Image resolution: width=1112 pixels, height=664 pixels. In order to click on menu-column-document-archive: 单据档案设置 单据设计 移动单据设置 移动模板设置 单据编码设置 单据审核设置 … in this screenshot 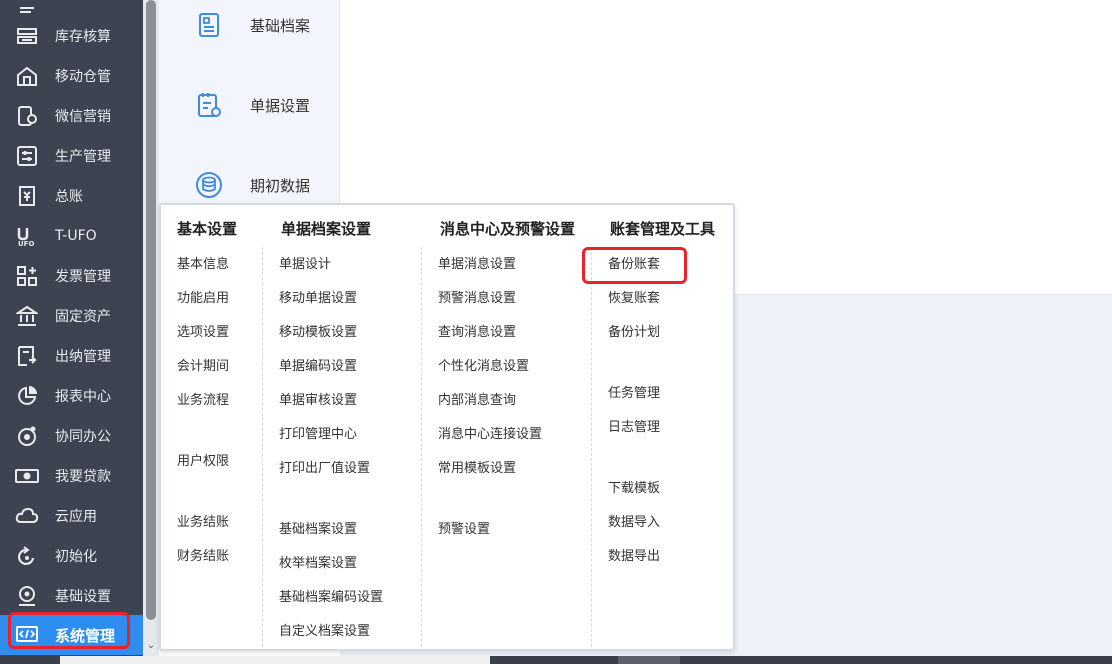, I will do `click(350, 428)`.